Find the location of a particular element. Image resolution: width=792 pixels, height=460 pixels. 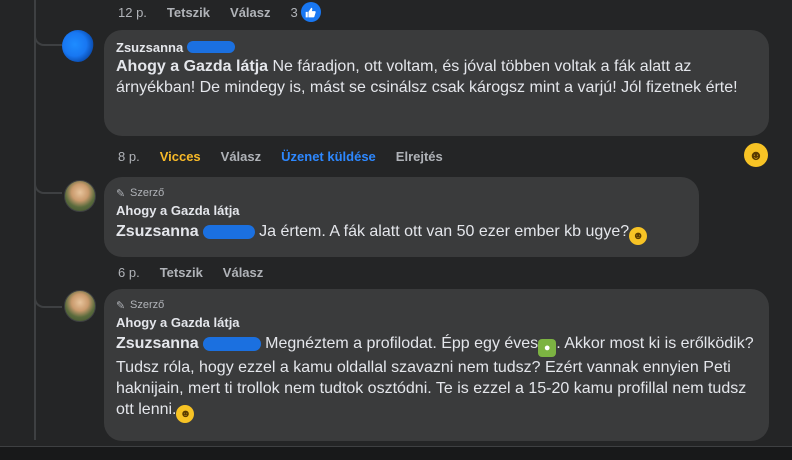

thread-line is located at coordinates (35, 220).